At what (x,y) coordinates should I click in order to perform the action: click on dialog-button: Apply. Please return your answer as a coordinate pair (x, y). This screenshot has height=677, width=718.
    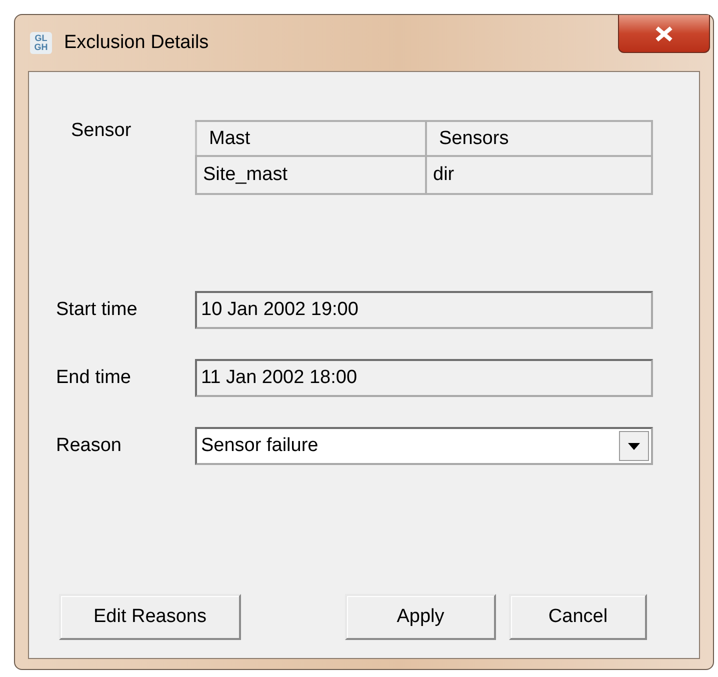
    Looking at the image, I should click on (420, 617).